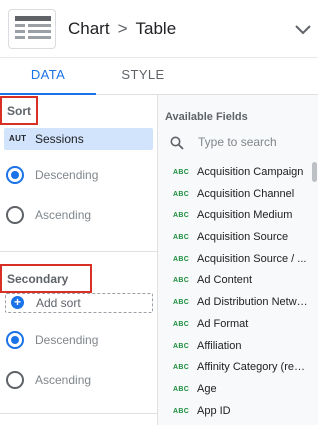 The height and width of the screenshot is (425, 320). I want to click on field-search-input: Type to search, so click(238, 143).